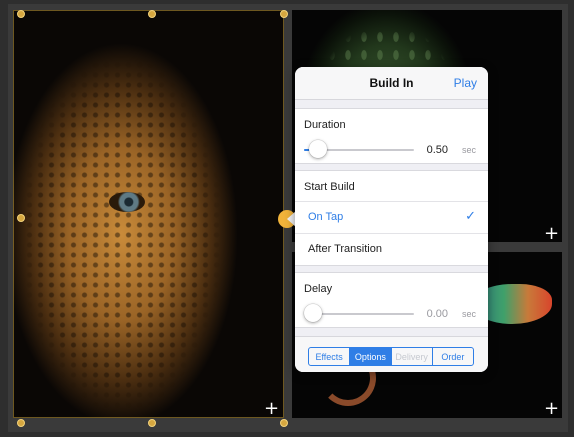 The width and height of the screenshot is (574, 437). I want to click on option-after-transition-label: After Transition, so click(345, 249).